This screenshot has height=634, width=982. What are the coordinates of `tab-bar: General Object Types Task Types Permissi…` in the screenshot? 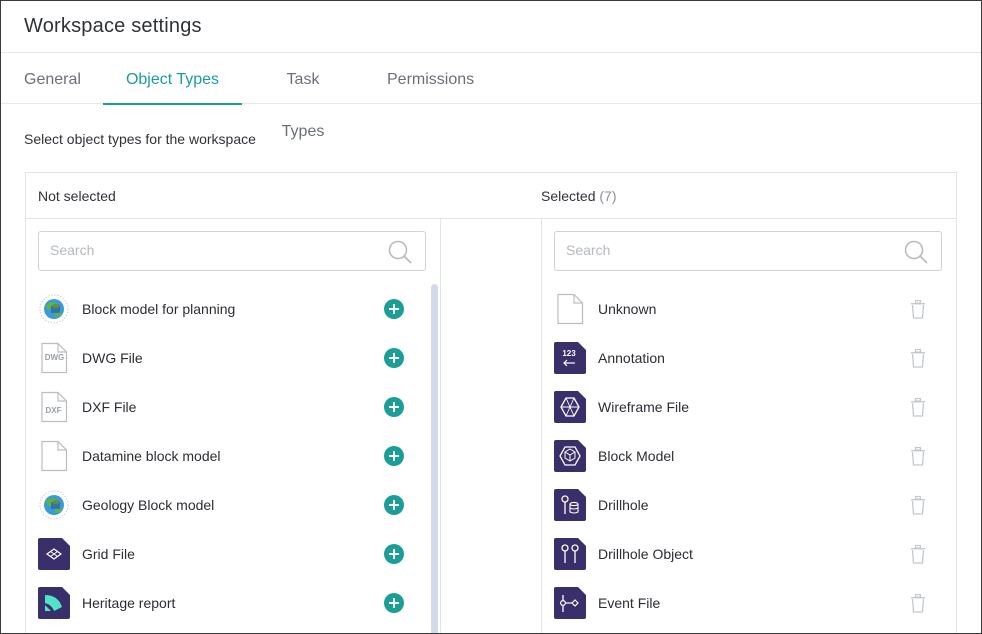 It's located at (491, 97).